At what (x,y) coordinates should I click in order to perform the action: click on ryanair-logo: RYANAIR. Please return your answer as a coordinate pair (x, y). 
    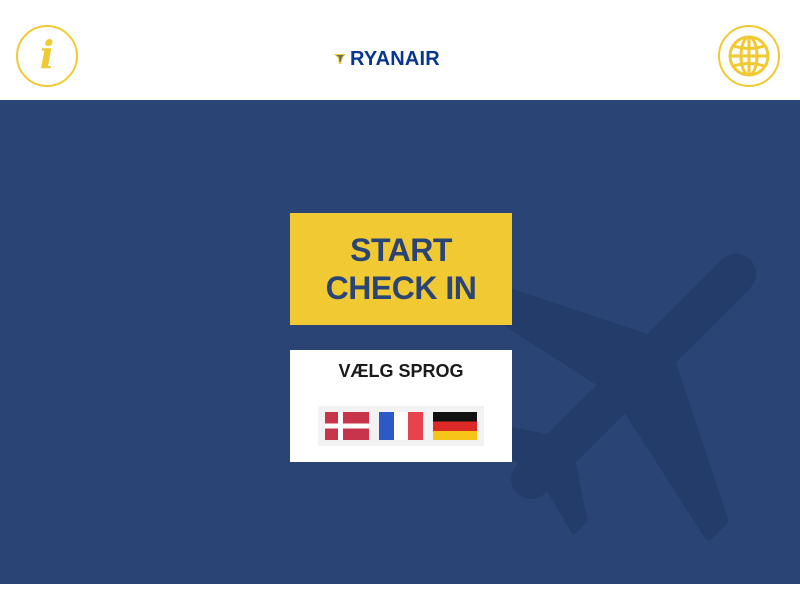
    Looking at the image, I should click on (386, 59).